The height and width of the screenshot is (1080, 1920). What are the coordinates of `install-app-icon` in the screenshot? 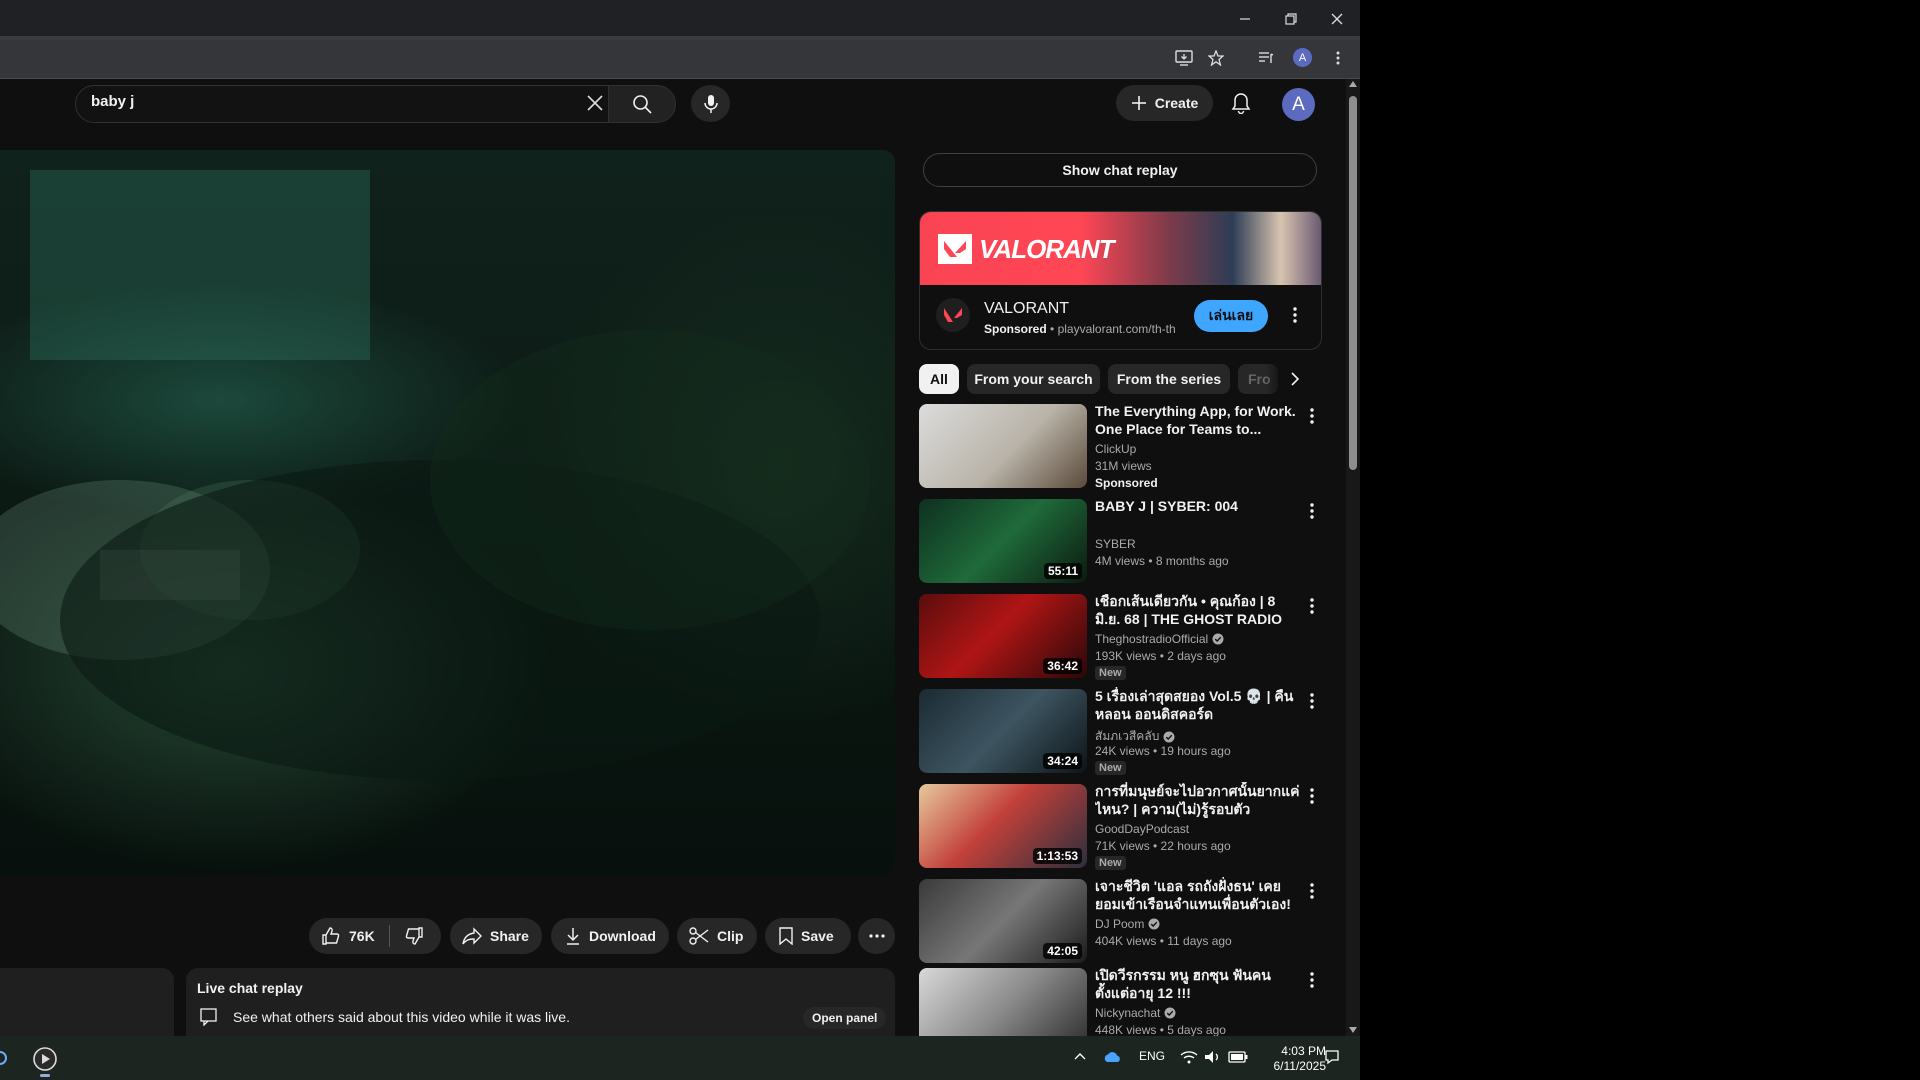 It's located at (1184, 58).